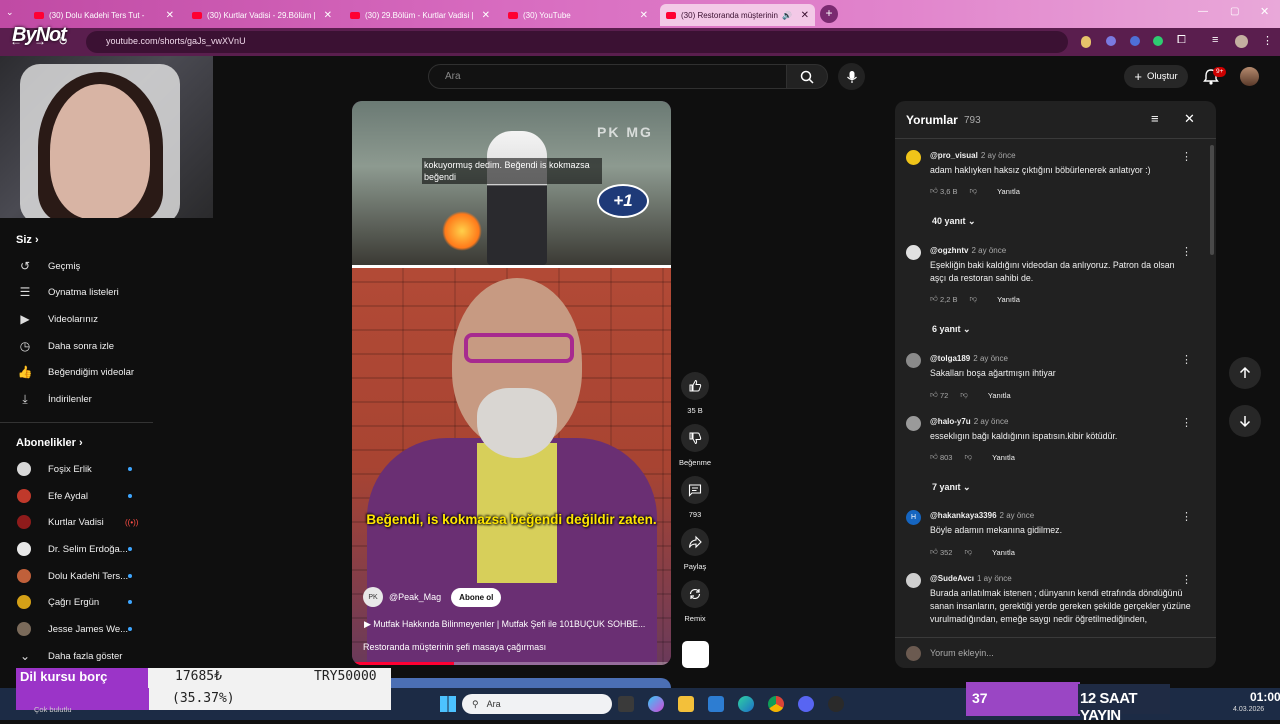 The width and height of the screenshot is (1280, 724). I want to click on share-action: Paylaş, so click(695, 549).